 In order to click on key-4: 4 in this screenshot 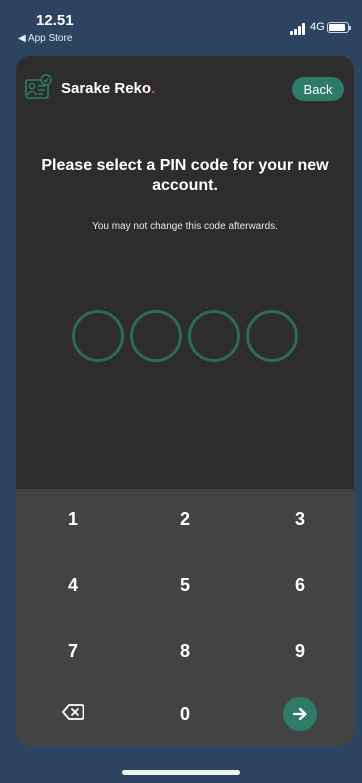, I will do `click(73, 585)`.